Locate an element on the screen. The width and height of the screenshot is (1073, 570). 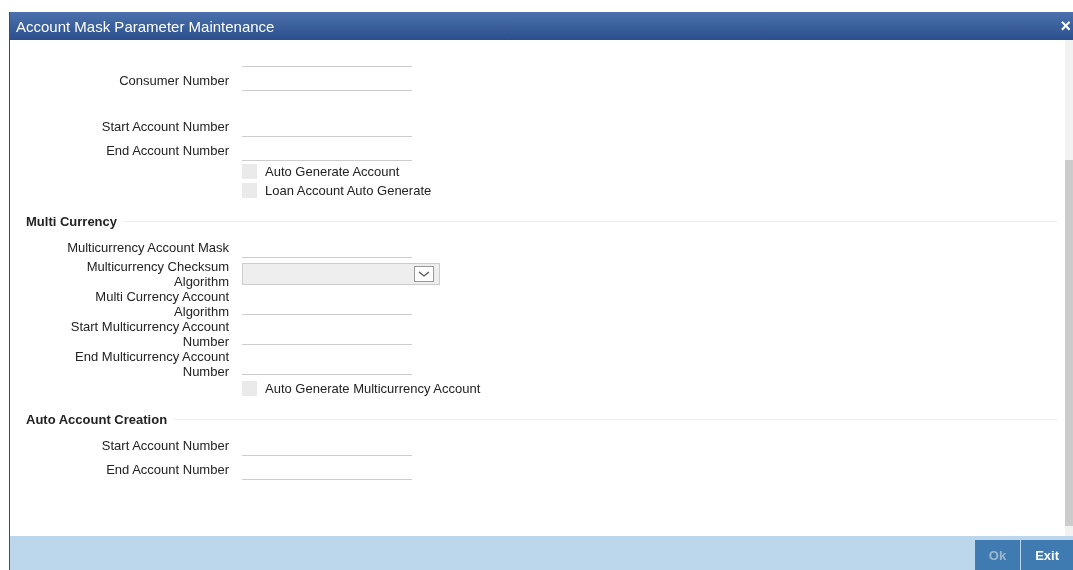
caret-icon is located at coordinates (424, 274).